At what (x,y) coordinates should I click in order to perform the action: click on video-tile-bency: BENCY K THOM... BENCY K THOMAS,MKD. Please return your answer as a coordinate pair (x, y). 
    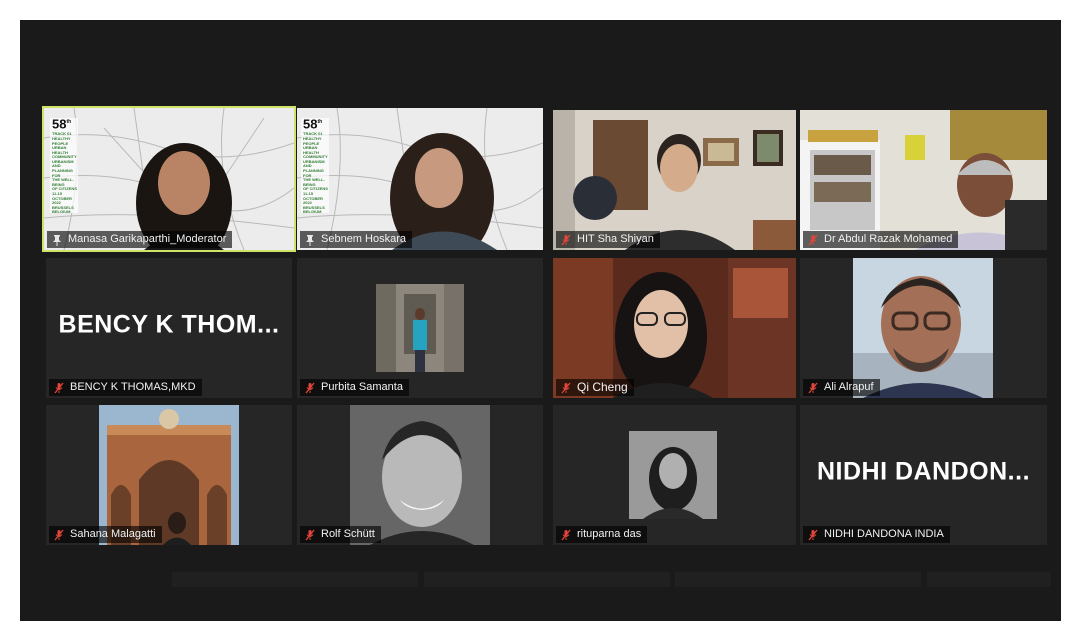
    Looking at the image, I should click on (169, 328).